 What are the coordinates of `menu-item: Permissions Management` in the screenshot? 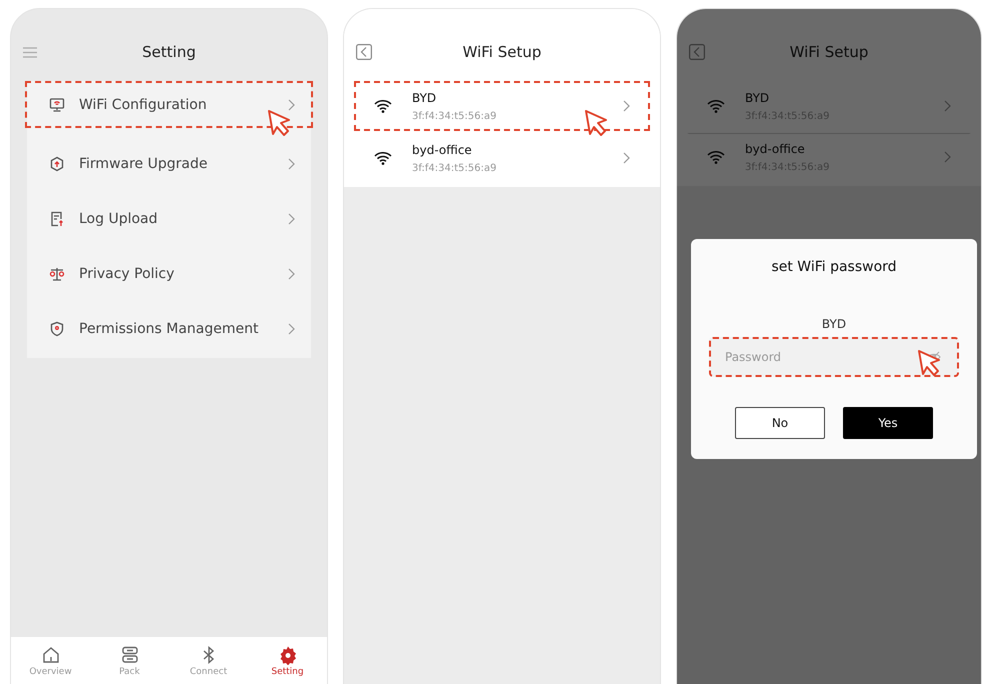 It's located at (169, 328).